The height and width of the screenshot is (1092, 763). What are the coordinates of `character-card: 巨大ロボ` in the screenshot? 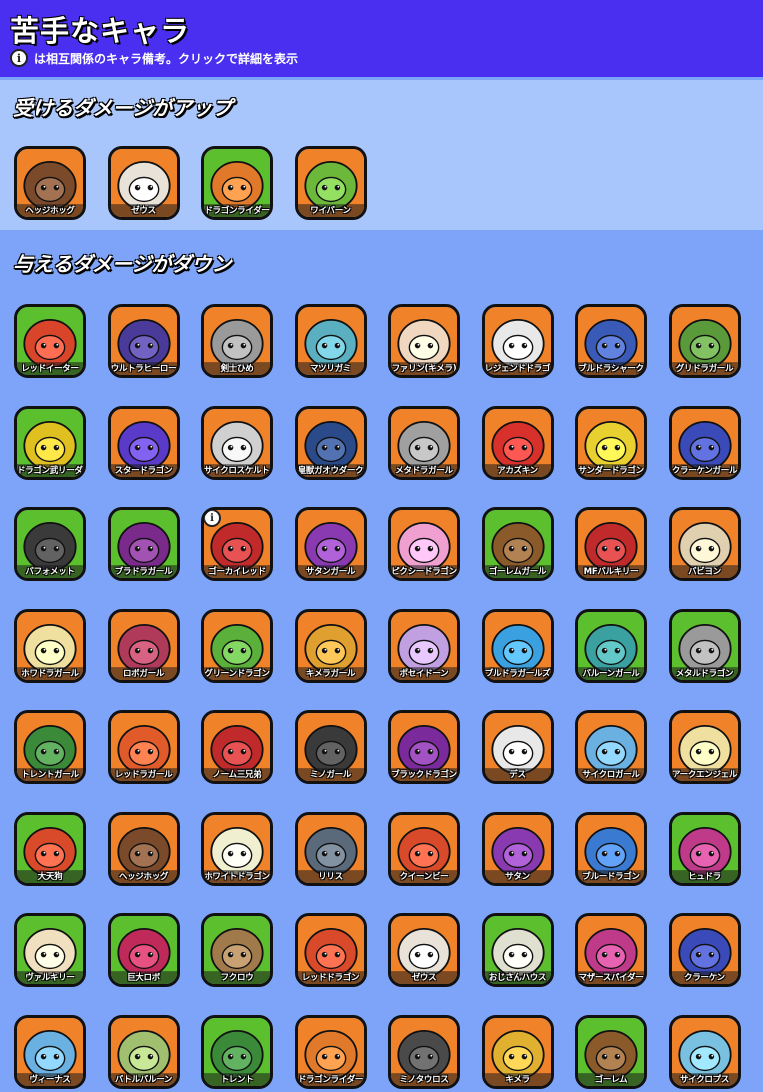 It's located at (143, 950).